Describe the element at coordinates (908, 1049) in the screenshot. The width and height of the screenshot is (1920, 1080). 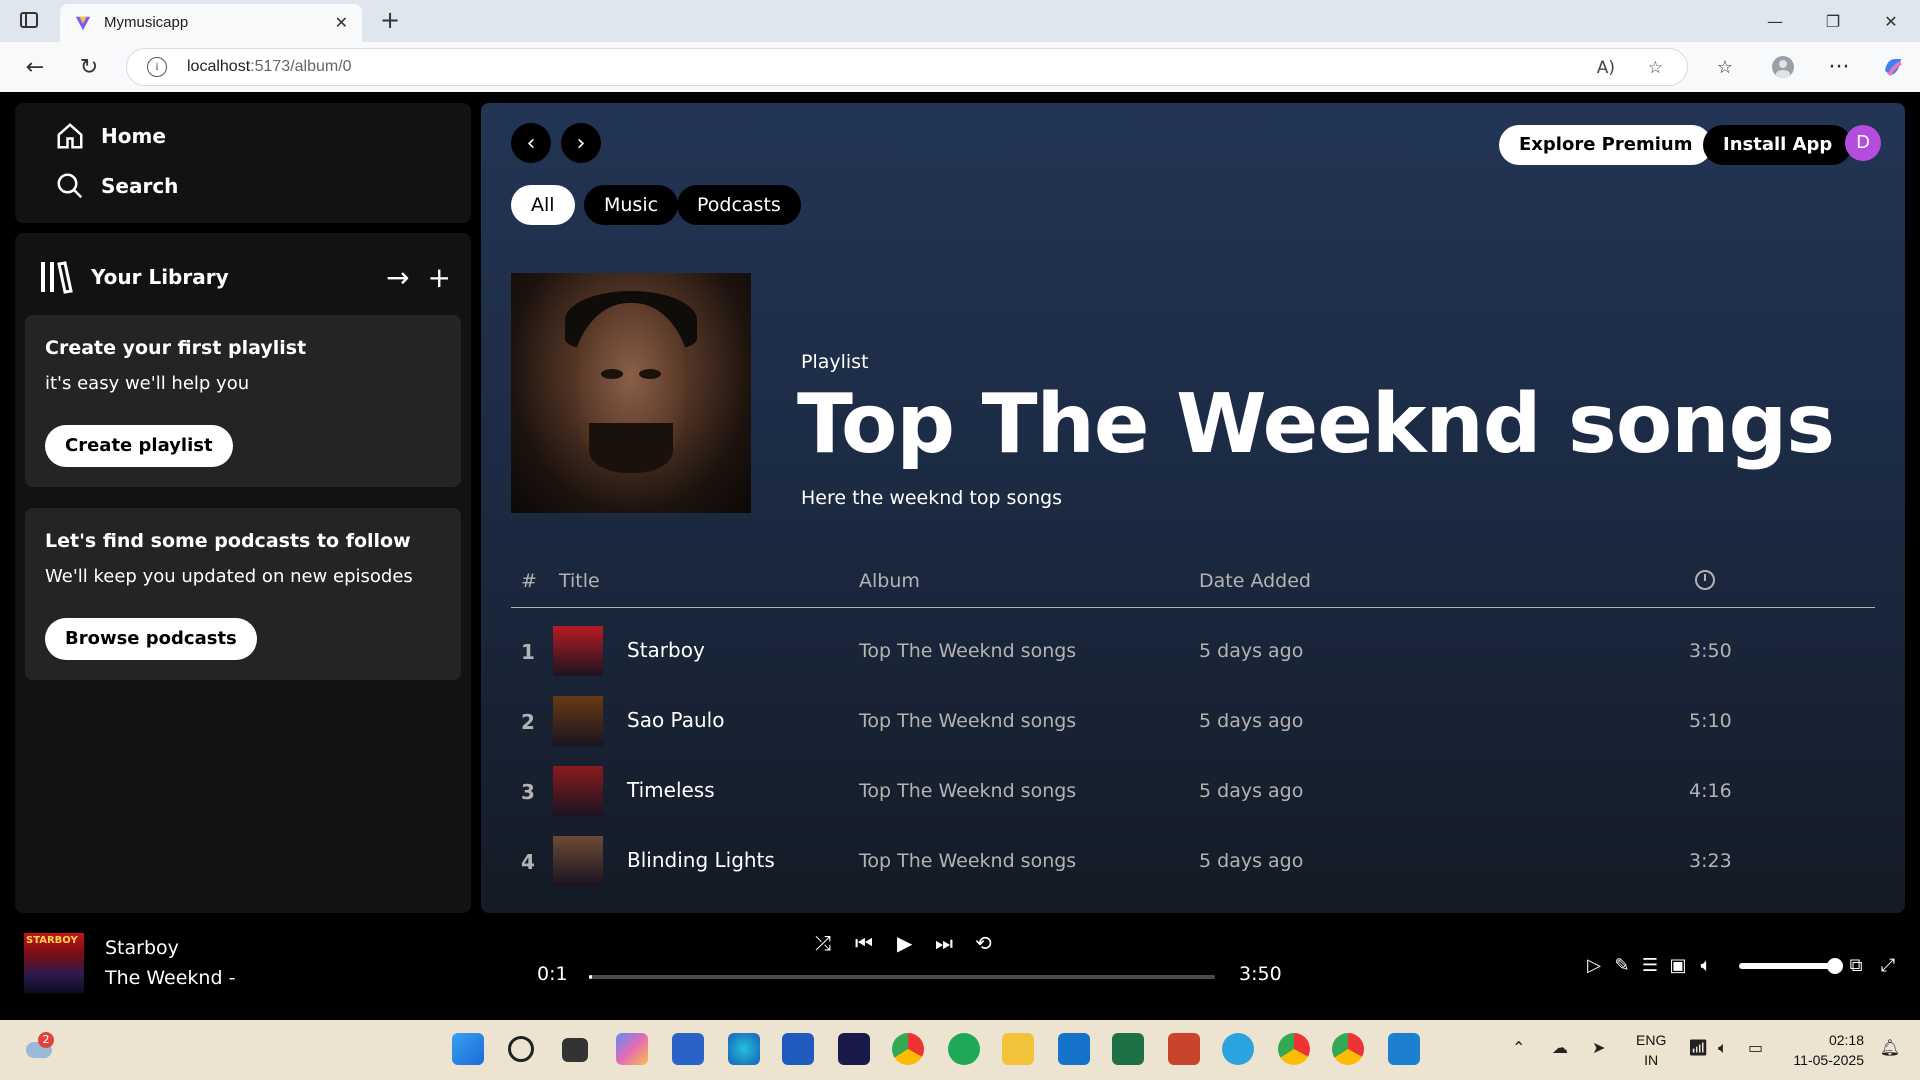
I see `chrome-icon` at that location.